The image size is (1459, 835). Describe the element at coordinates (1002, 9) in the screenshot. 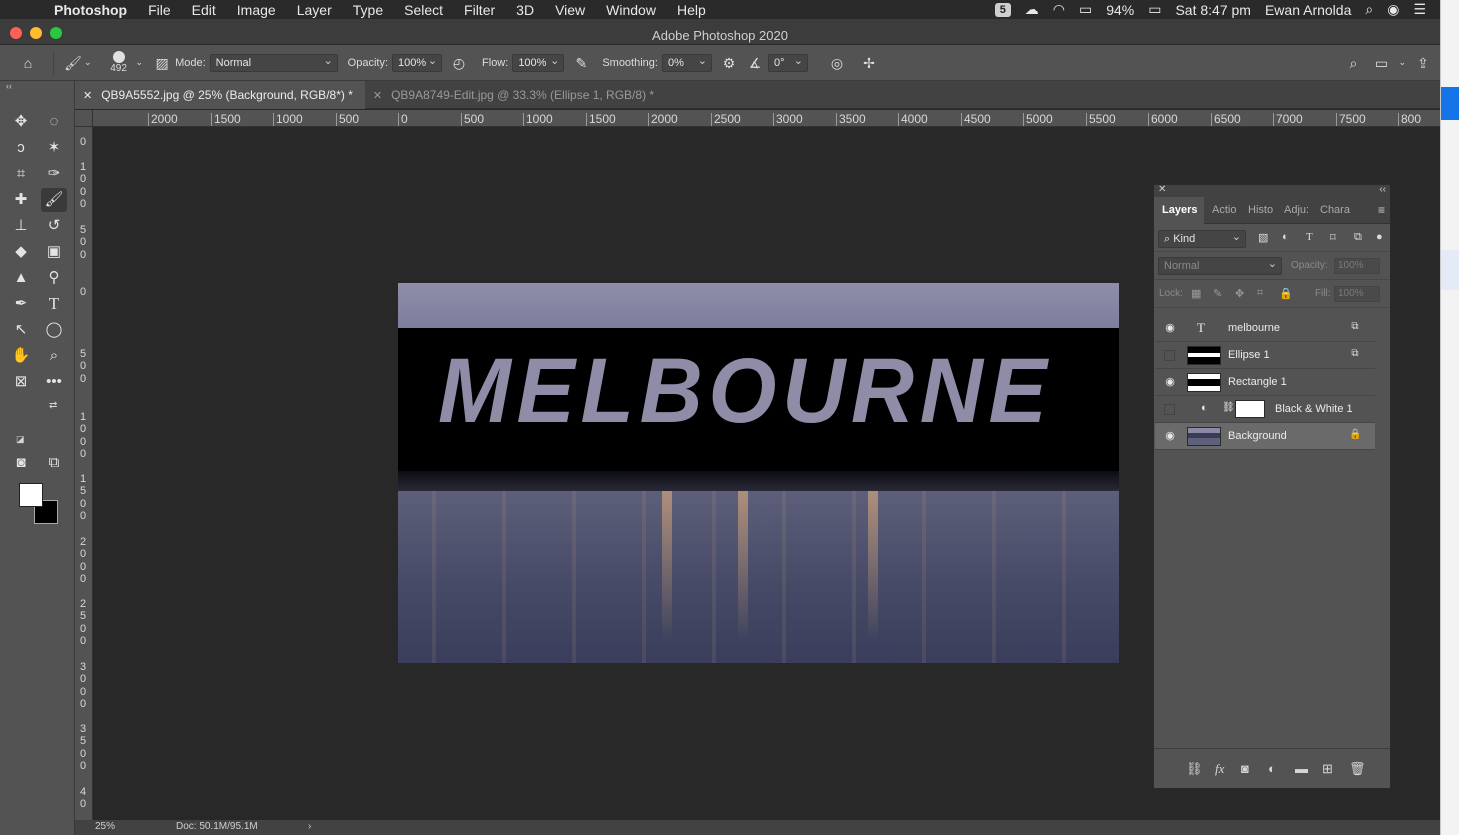

I see `five-app-icon: 5` at that location.